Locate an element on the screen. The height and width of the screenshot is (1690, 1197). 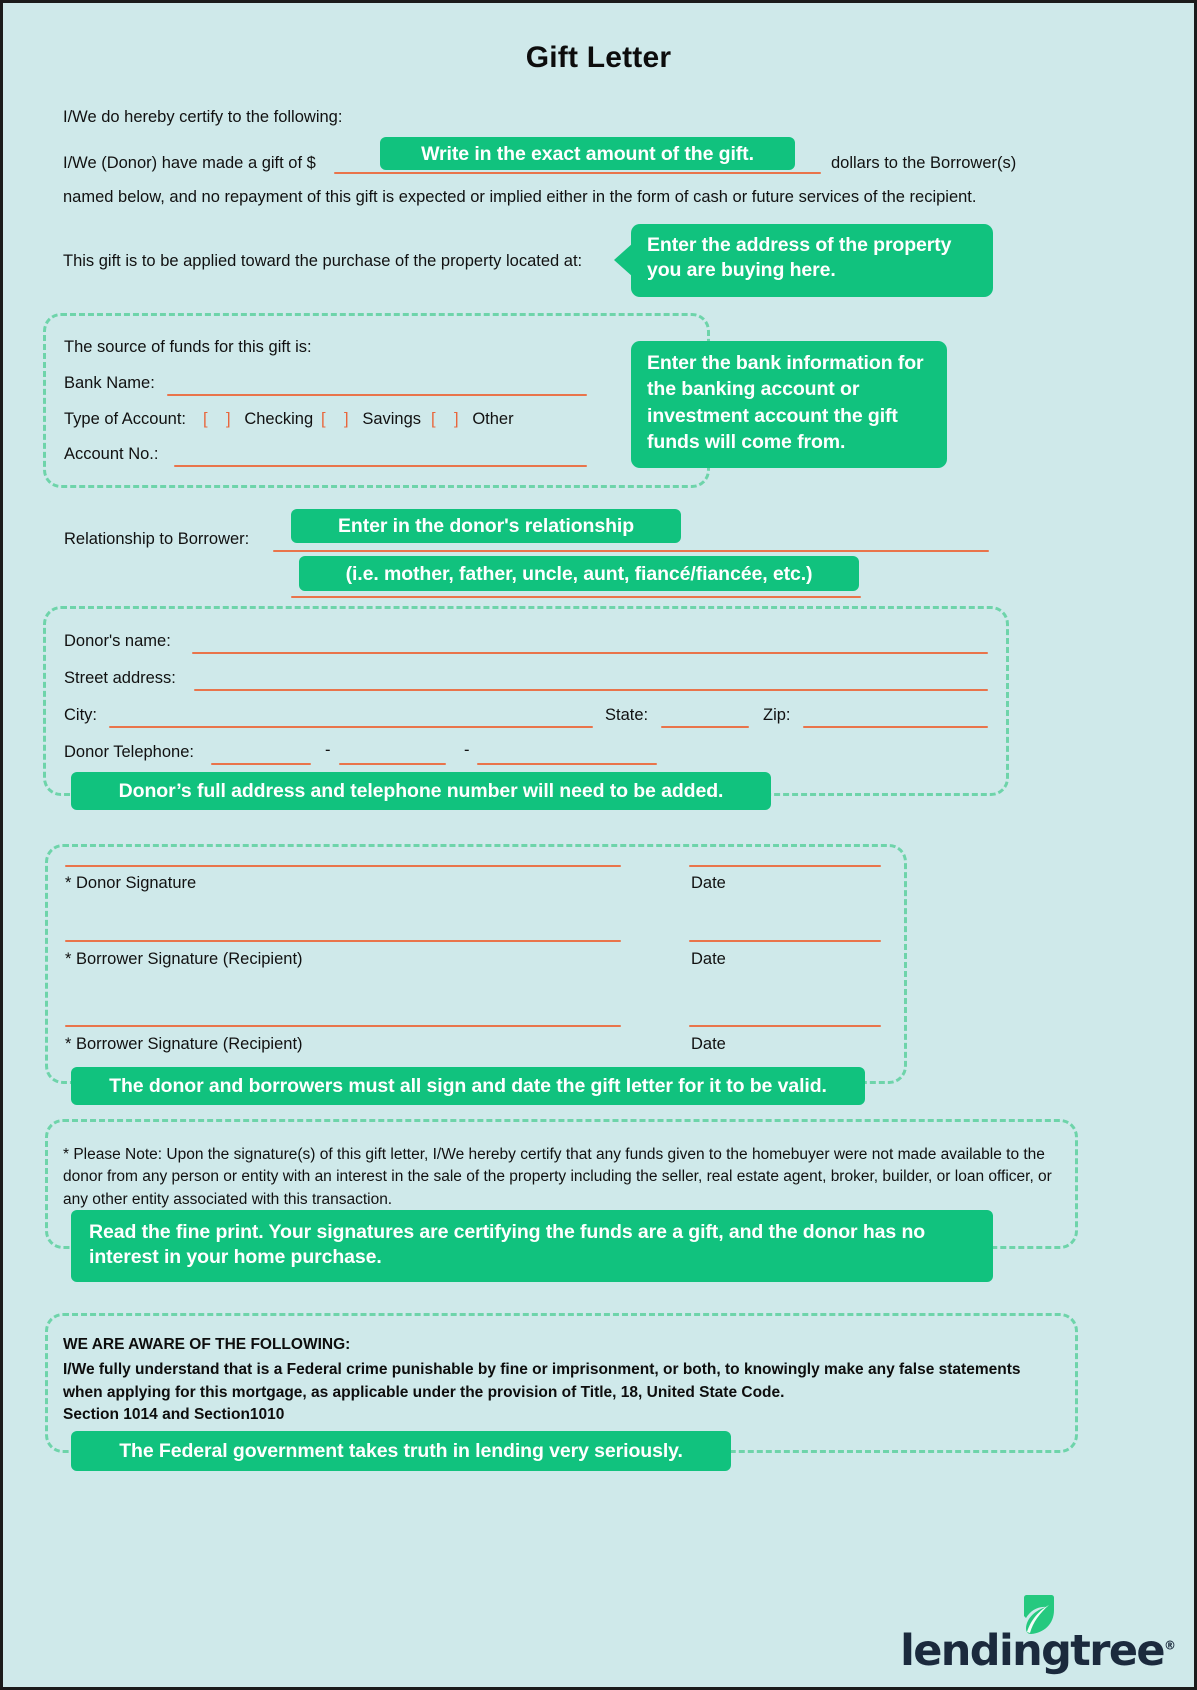
city-input-rule is located at coordinates (351, 727).